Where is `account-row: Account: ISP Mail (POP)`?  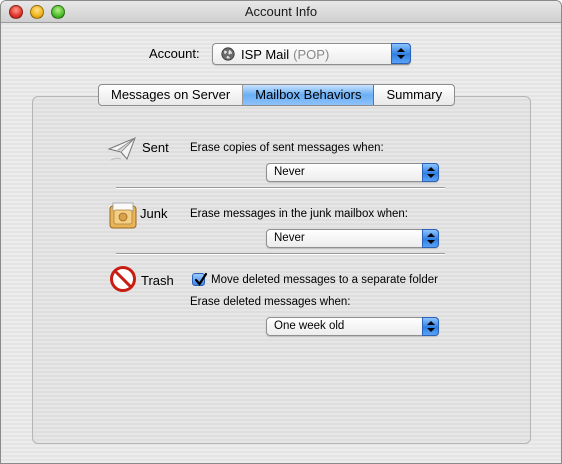 account-row: Account: ISP Mail (POP) is located at coordinates (281, 54).